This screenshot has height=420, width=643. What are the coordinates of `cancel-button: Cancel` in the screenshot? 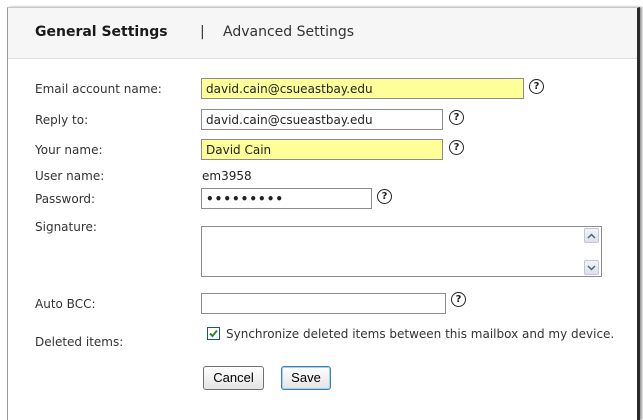 It's located at (233, 378).